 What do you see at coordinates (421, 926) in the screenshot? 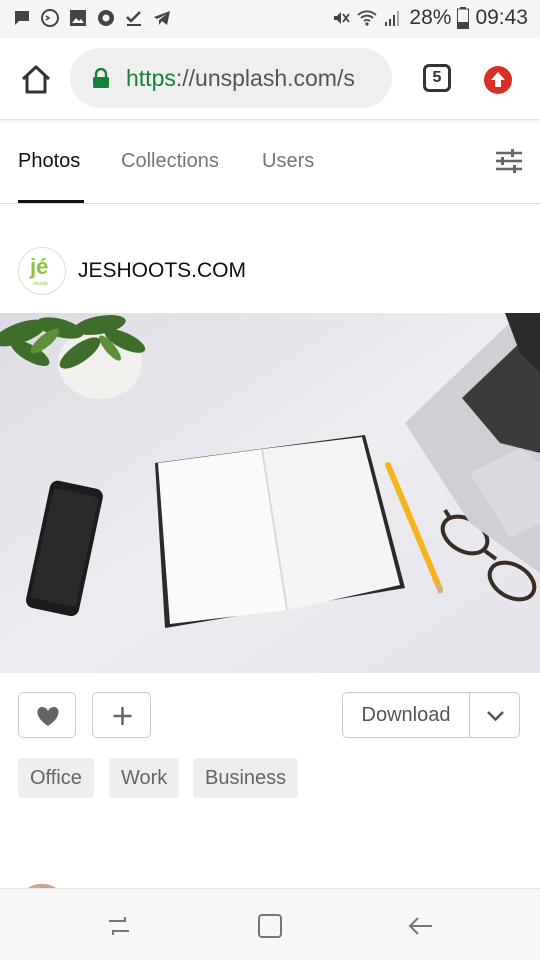
I see `back-icon` at bounding box center [421, 926].